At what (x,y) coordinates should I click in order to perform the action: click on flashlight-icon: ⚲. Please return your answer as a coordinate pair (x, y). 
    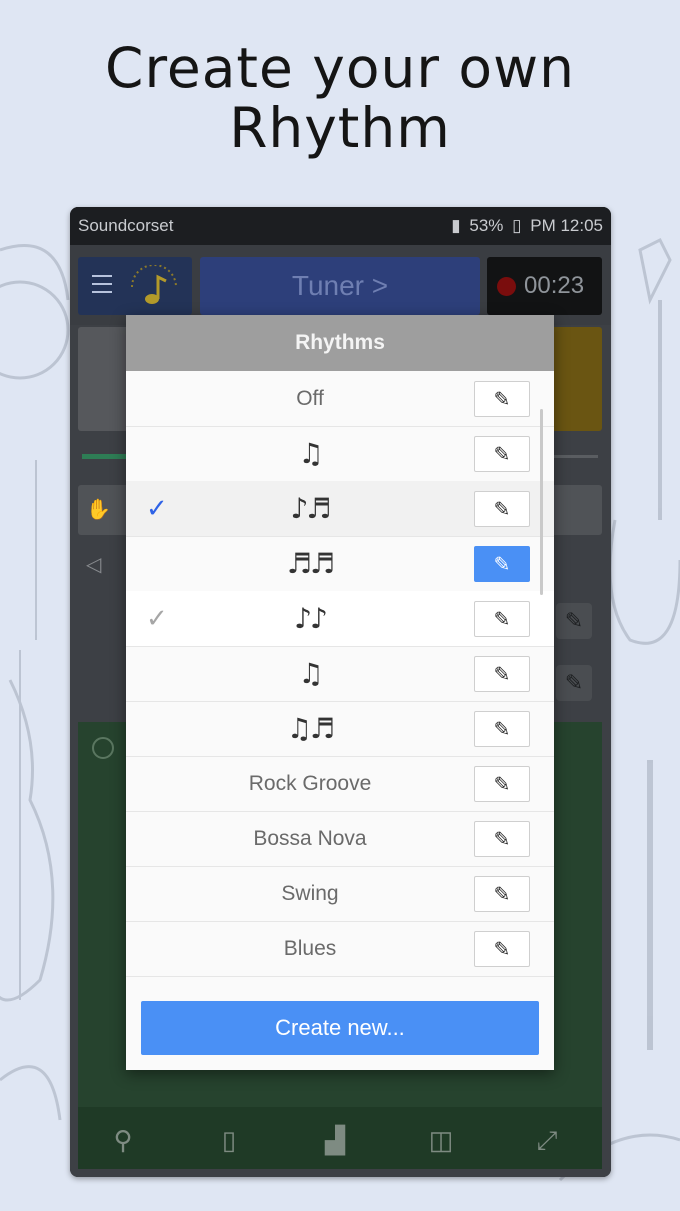
    Looking at the image, I should click on (123, 1140).